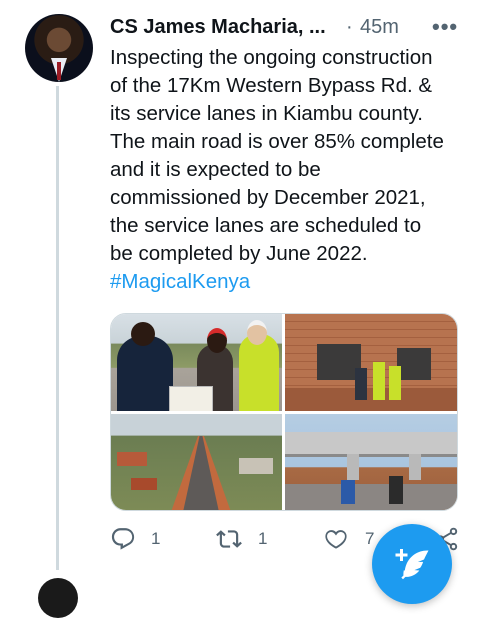  Describe the element at coordinates (370, 538) in the screenshot. I see `like-count: 7` at that location.